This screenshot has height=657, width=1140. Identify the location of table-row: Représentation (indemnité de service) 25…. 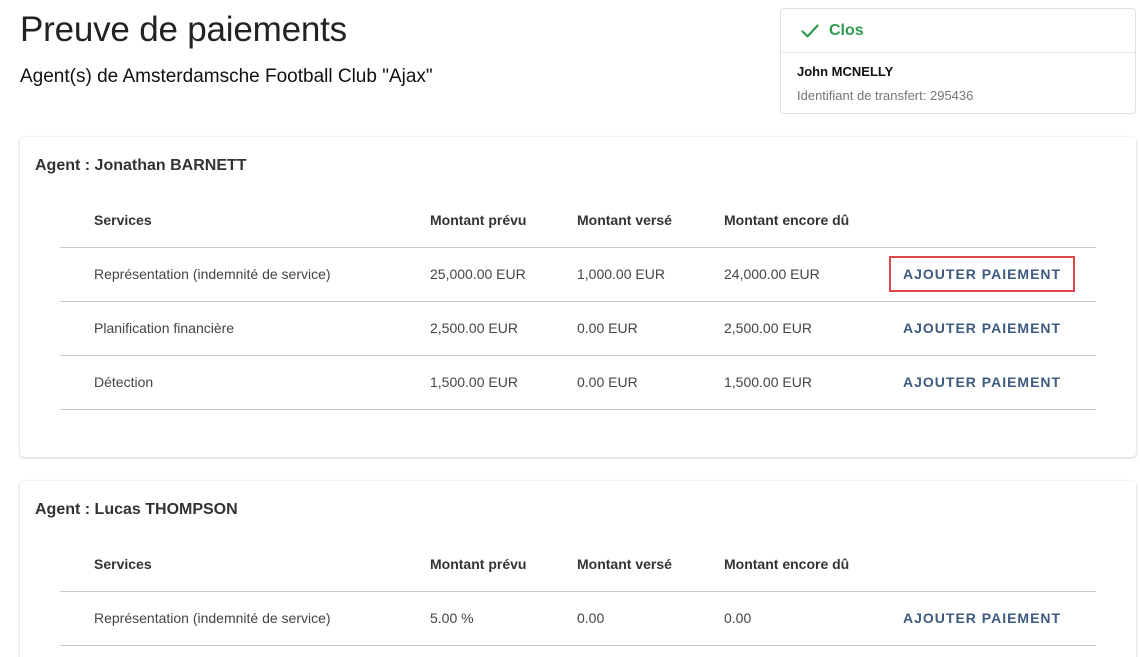
(578, 274).